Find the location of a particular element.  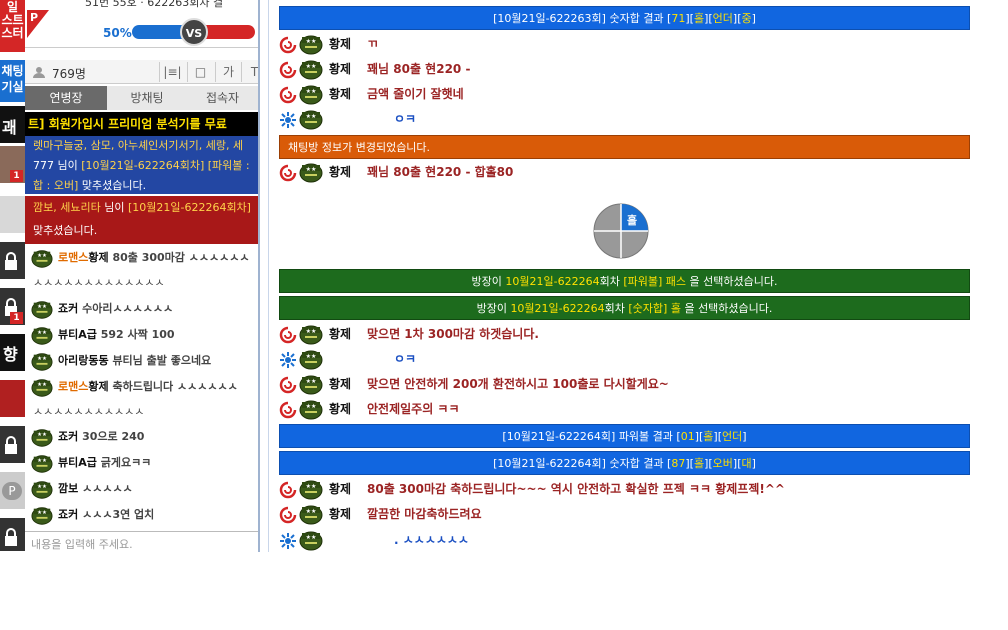

p-flag: P is located at coordinates (38, 24).